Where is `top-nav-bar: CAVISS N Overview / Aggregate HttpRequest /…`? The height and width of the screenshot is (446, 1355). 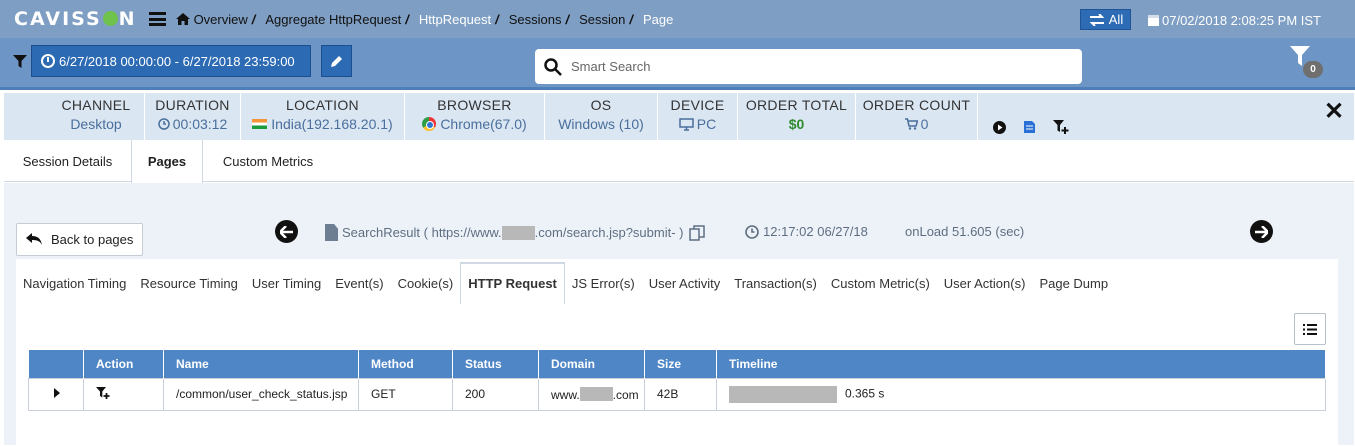
top-nav-bar: CAVISS N Overview / Aggregate HttpRequest /… is located at coordinates (677, 19).